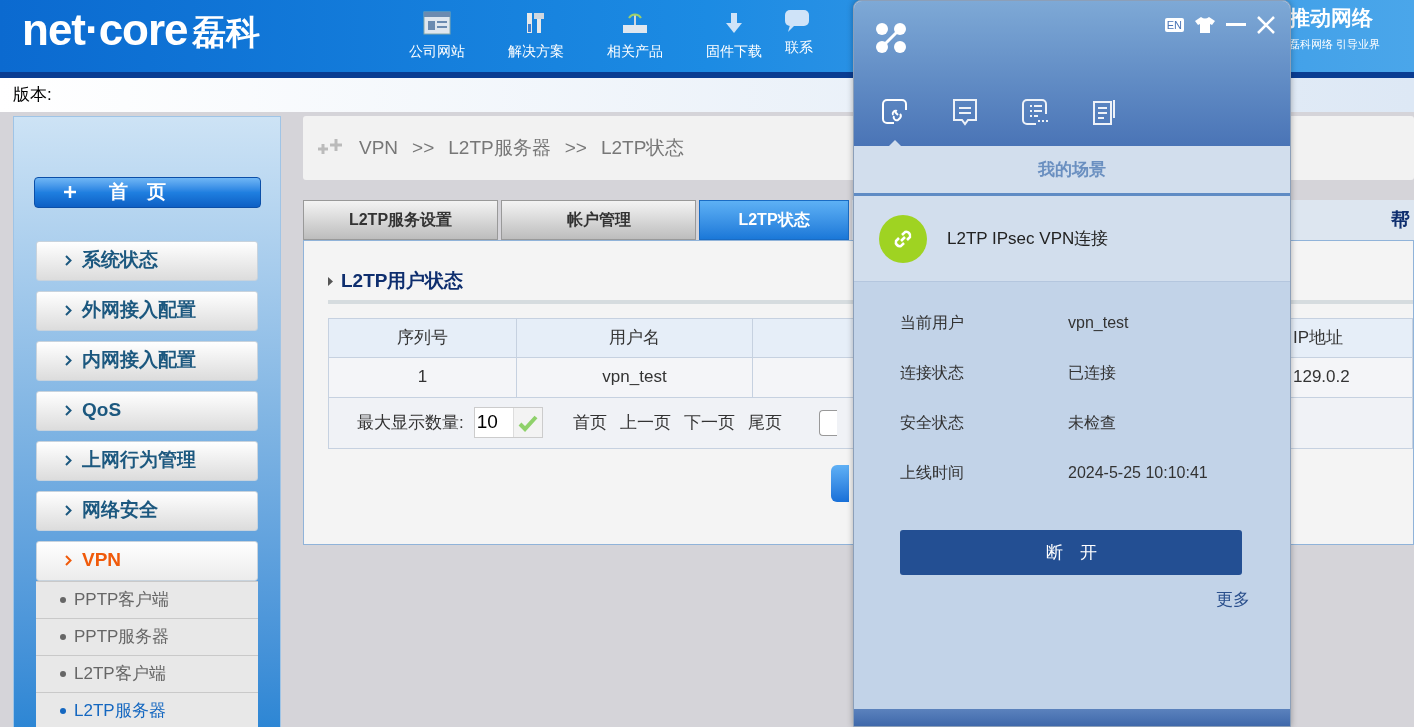 The width and height of the screenshot is (1414, 727). Describe the element at coordinates (589, 422) in the screenshot. I see `pager-link: 首页` at that location.